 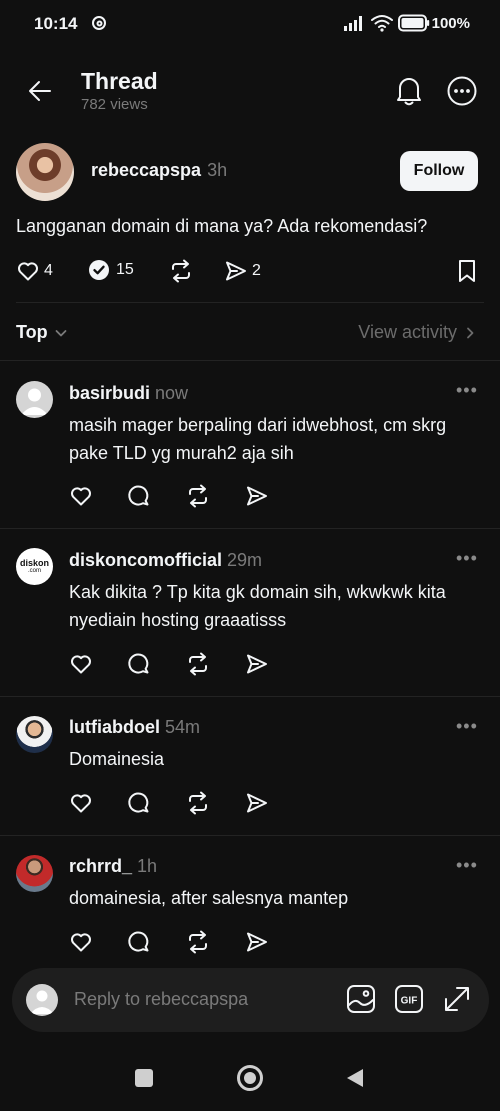 I want to click on reply-input: Reply to rebeccapspa, so click(x=161, y=999).